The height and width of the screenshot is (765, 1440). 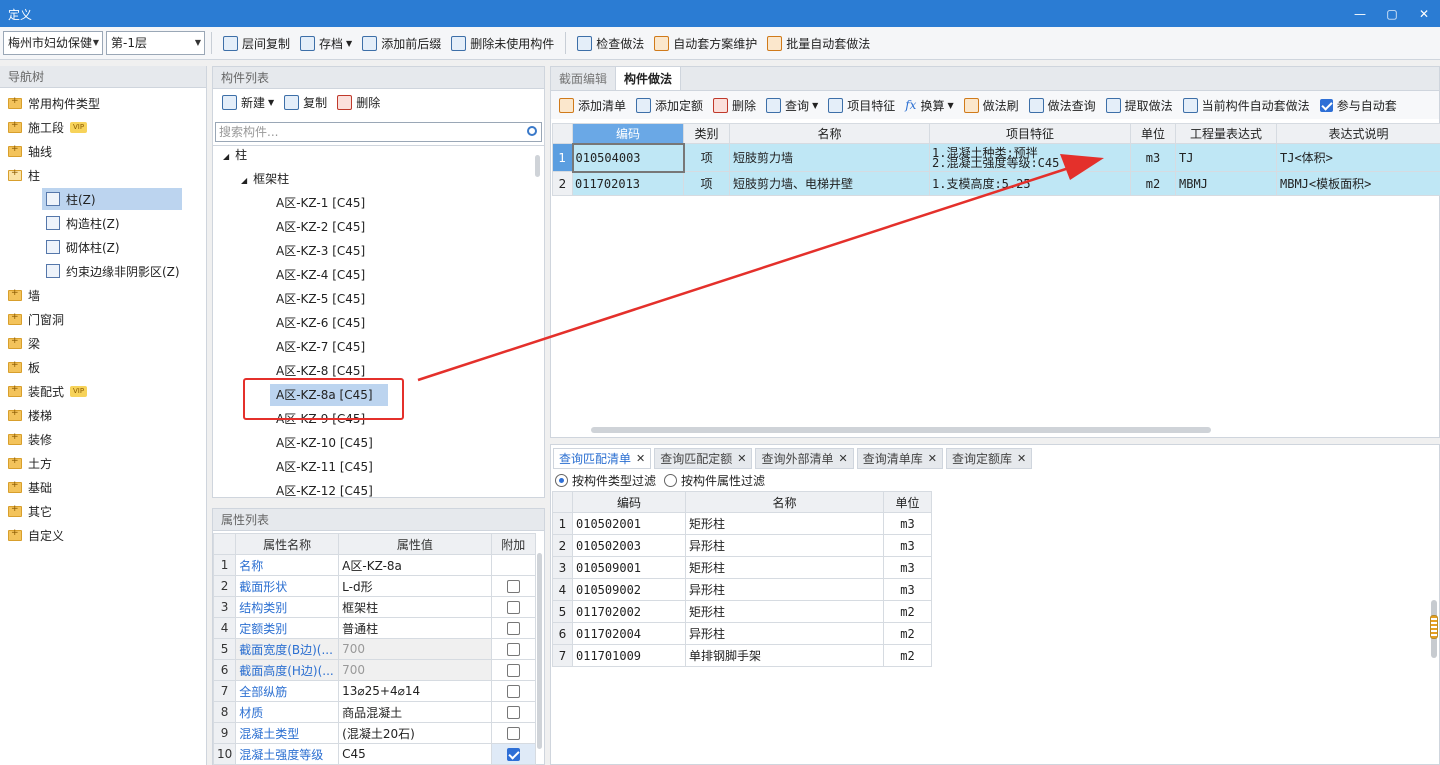 I want to click on method-description: MBMJ<模板面积>, so click(x=1358, y=183).